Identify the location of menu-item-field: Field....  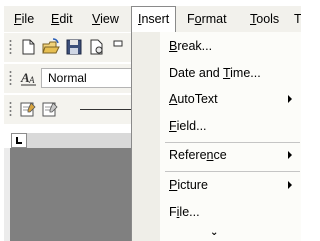
(188, 126).